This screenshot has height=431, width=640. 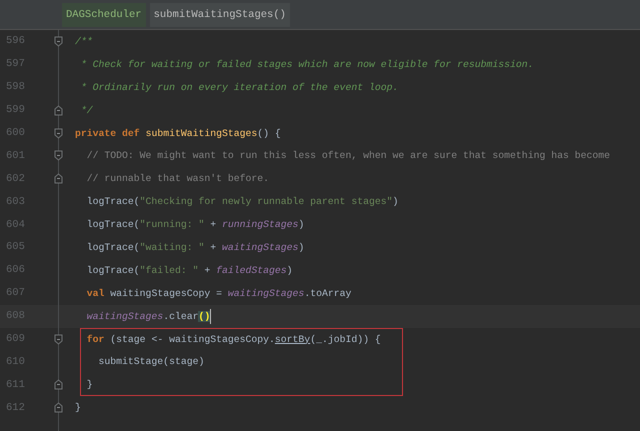 What do you see at coordinates (15, 41) in the screenshot?
I see `line-number: 596` at bounding box center [15, 41].